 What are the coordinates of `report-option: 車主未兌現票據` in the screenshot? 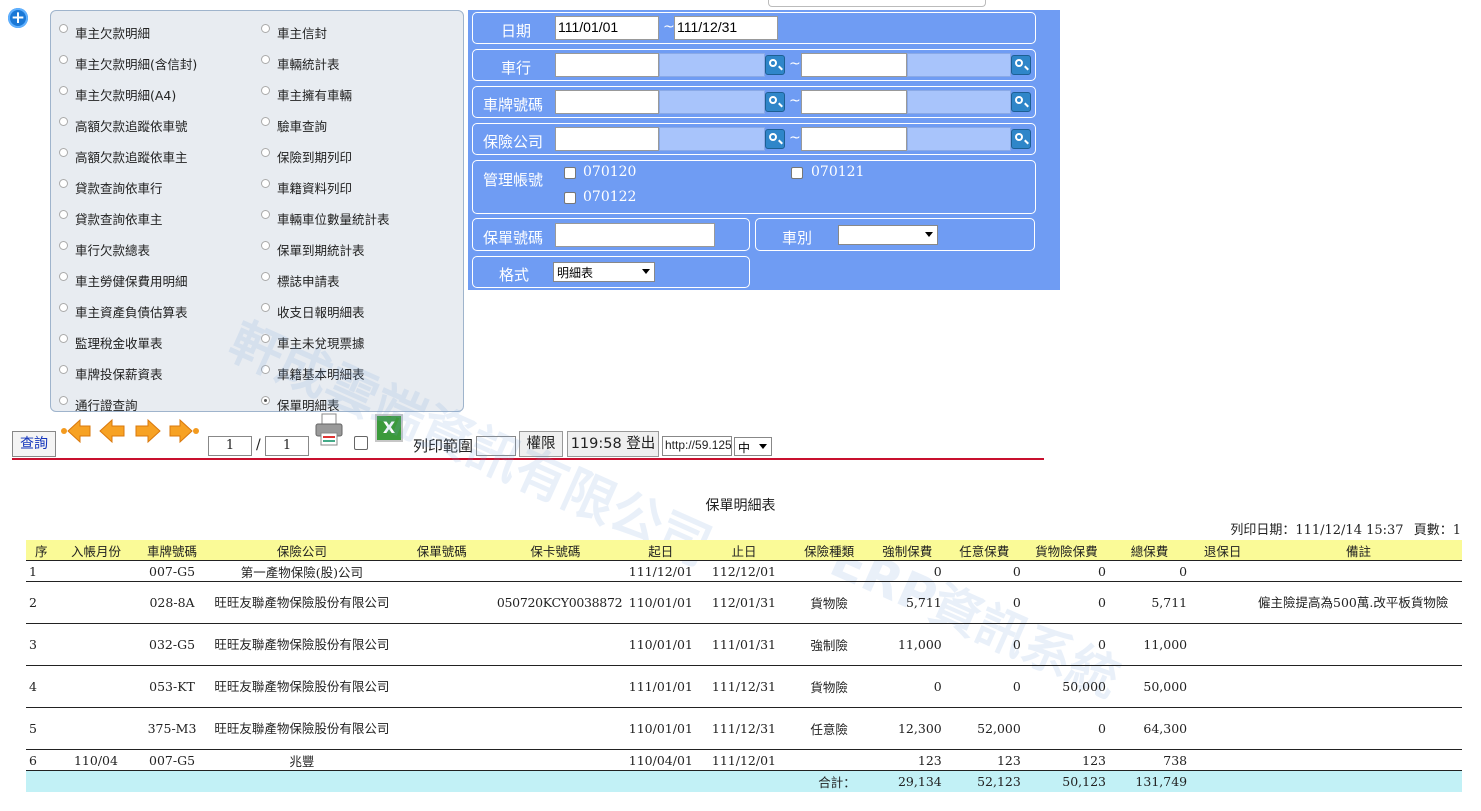 It's located at (325, 342).